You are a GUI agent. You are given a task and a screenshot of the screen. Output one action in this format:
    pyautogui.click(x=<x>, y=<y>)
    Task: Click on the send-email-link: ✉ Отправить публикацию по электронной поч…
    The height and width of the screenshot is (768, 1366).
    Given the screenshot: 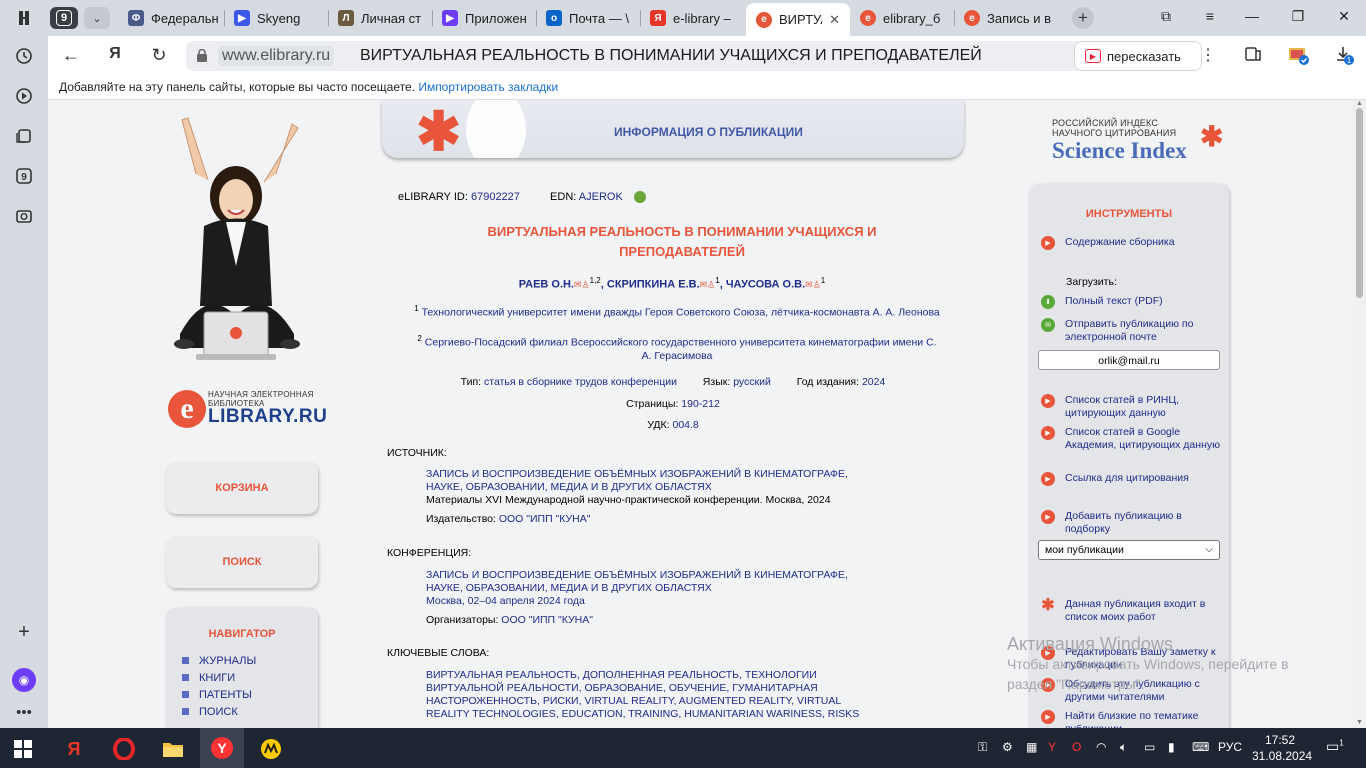 What is the action you would take?
    pyautogui.click(x=1131, y=331)
    